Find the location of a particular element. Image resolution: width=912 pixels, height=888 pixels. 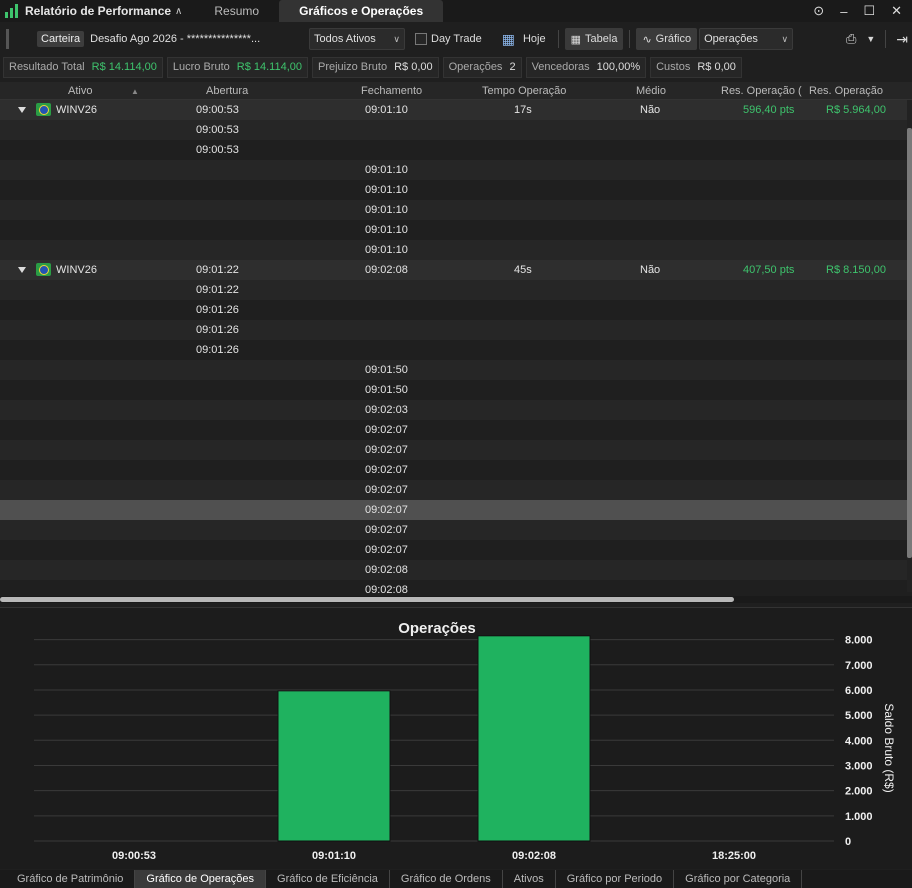

cell-pts: 407,50 pts is located at coordinates (769, 270).